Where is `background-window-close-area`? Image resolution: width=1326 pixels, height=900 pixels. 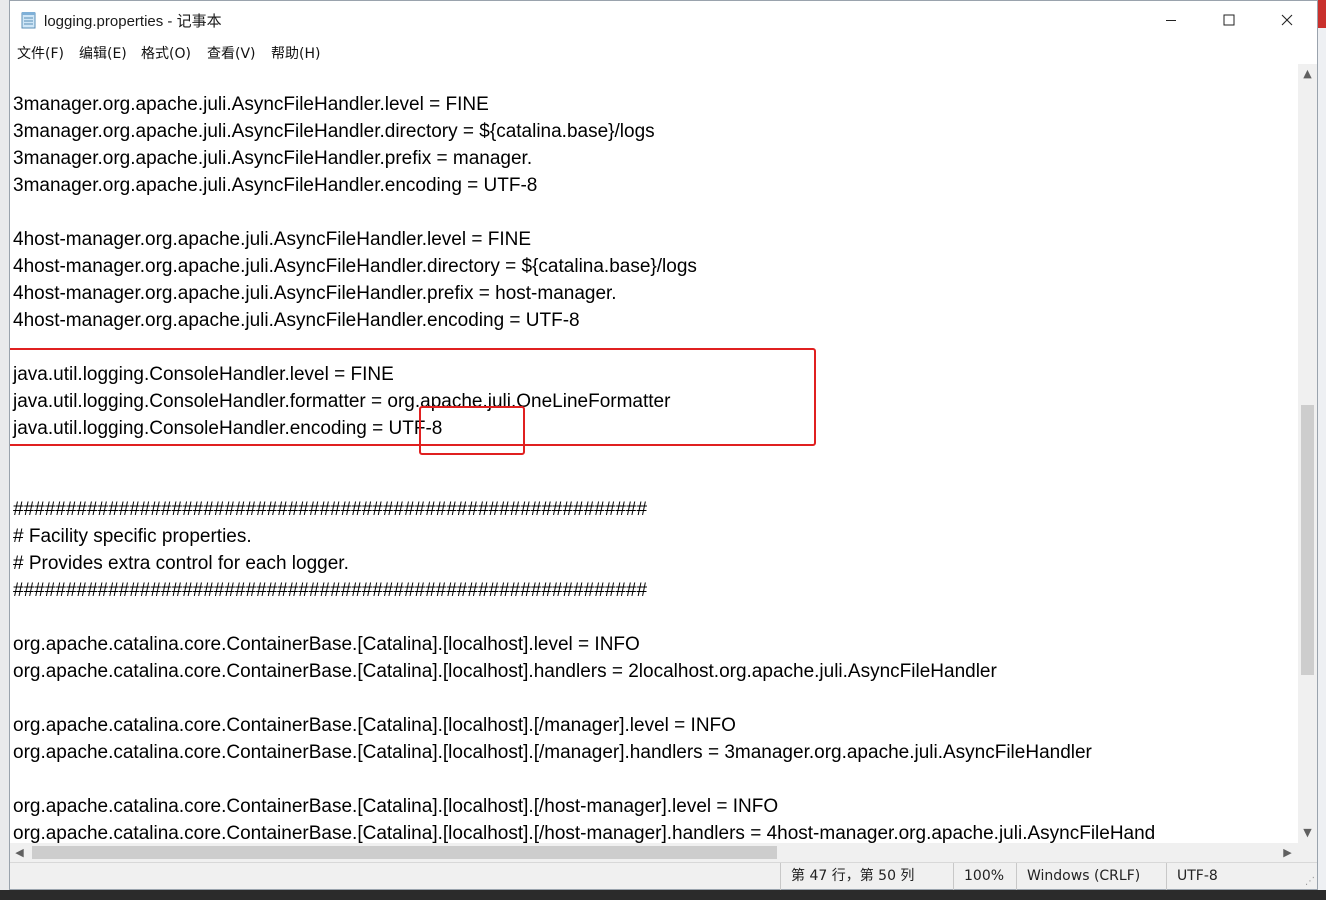 background-window-close-area is located at coordinates (1322, 14).